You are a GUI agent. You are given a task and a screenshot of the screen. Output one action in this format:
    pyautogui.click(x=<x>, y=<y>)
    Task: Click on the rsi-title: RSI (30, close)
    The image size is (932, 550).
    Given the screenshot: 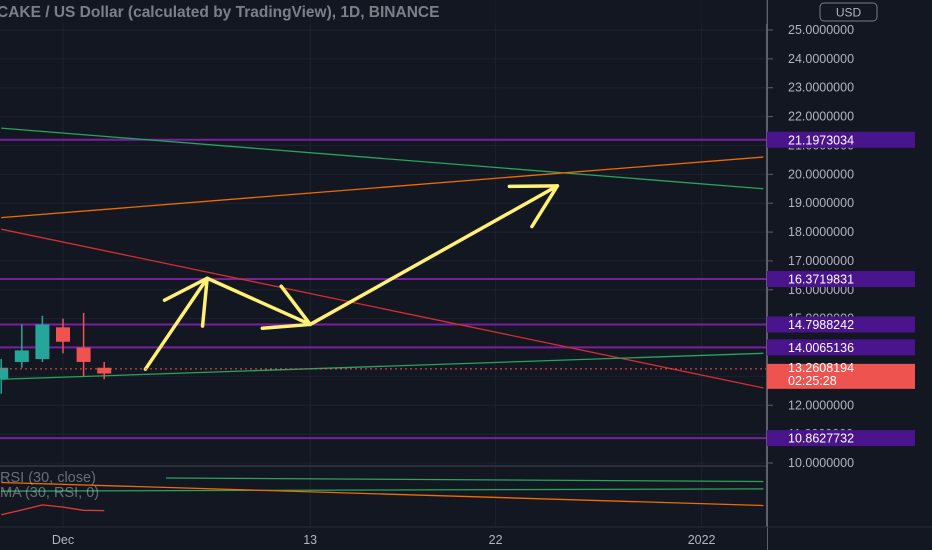 What is the action you would take?
    pyautogui.click(x=48, y=478)
    